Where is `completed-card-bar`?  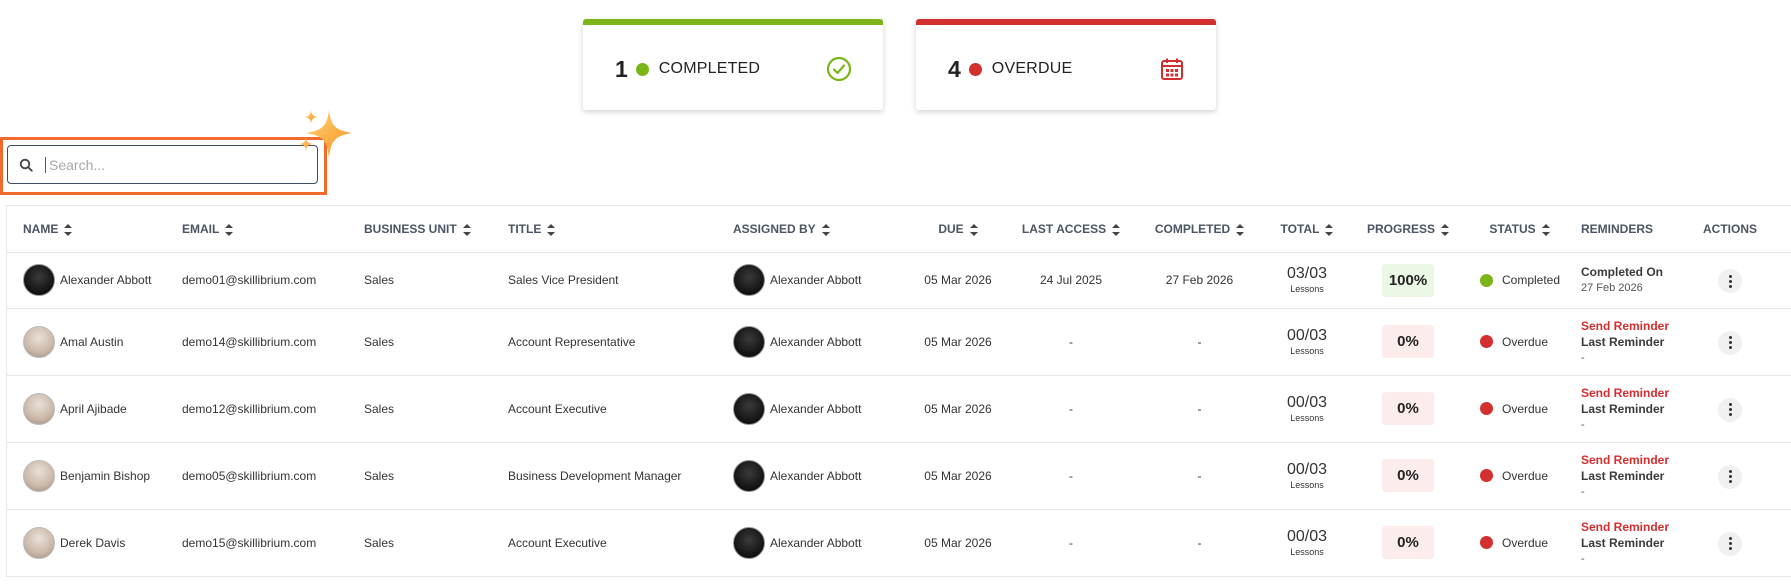
completed-card-bar is located at coordinates (733, 22).